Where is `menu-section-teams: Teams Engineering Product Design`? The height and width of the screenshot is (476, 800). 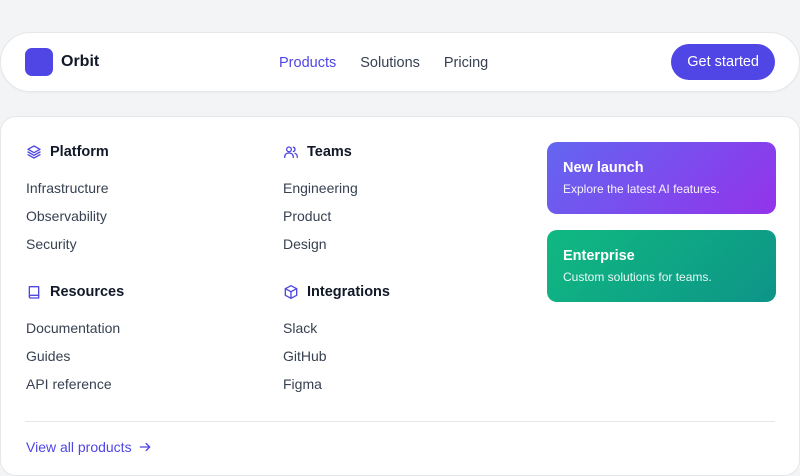
menu-section-teams: Teams Engineering Product Design is located at coordinates (320, 202).